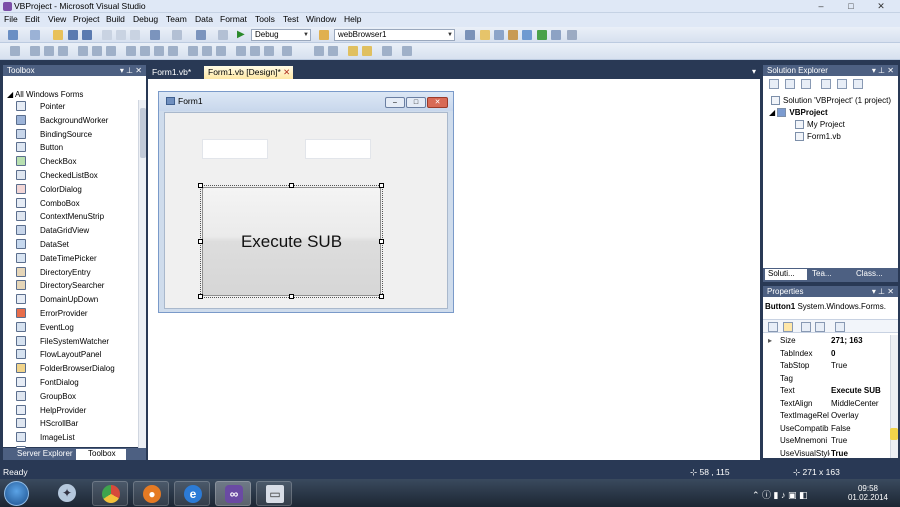 The height and width of the screenshot is (507, 900). What do you see at coordinates (223, 35) in the screenshot?
I see `navigate-forward-icon` at bounding box center [223, 35].